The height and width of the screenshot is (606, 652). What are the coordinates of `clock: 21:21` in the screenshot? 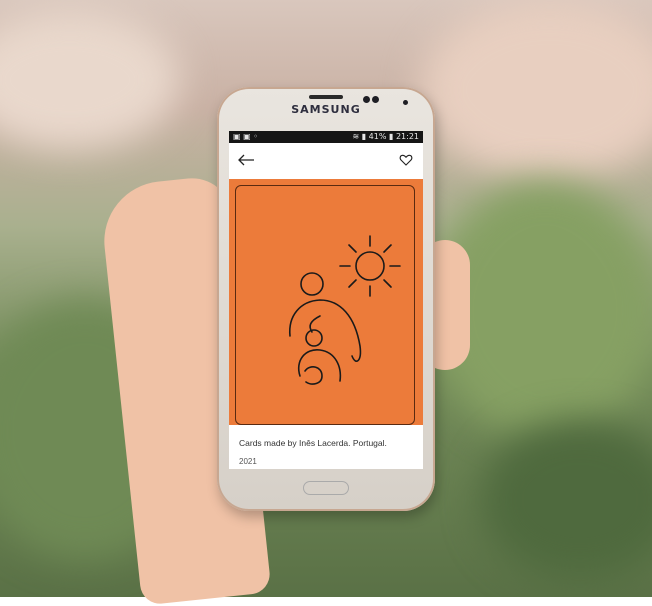 It's located at (407, 136).